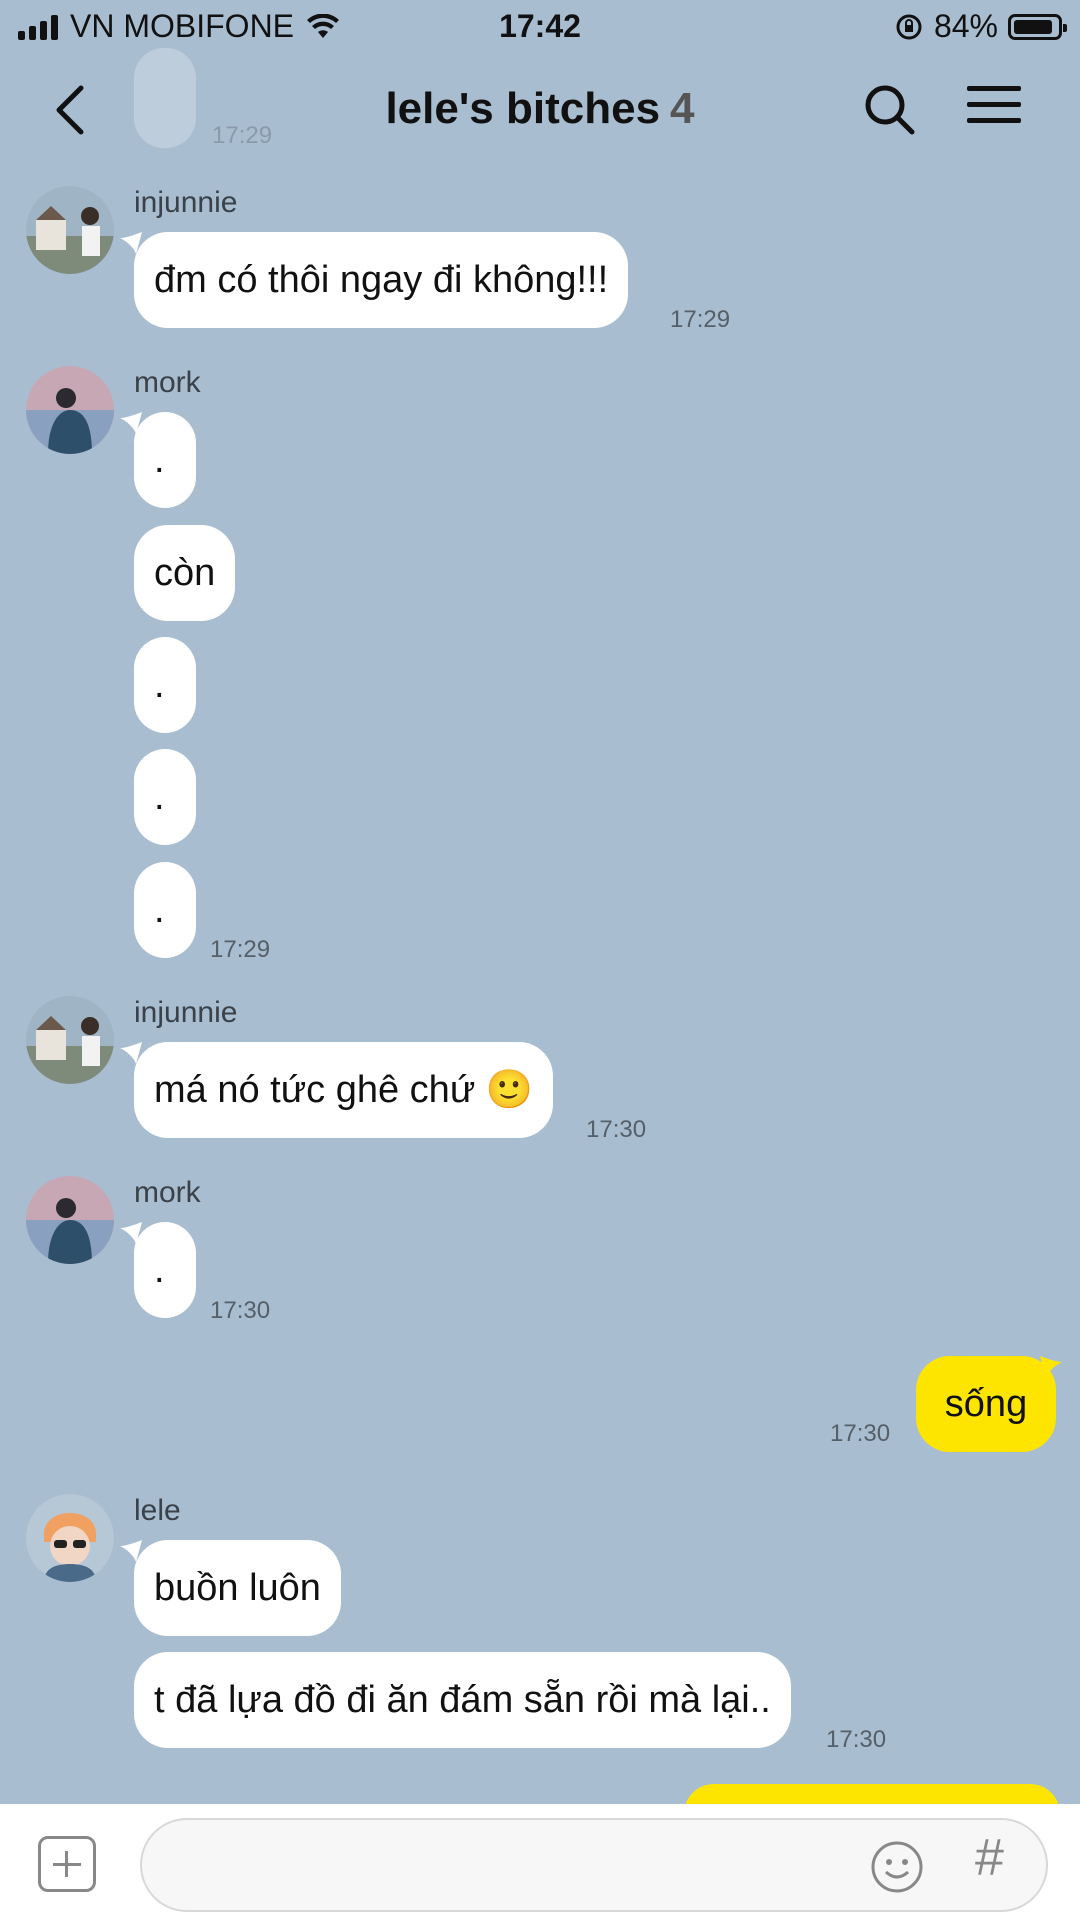 Image resolution: width=1080 pixels, height=1920 pixels. Describe the element at coordinates (67, 1864) in the screenshot. I see `plus-icon` at that location.